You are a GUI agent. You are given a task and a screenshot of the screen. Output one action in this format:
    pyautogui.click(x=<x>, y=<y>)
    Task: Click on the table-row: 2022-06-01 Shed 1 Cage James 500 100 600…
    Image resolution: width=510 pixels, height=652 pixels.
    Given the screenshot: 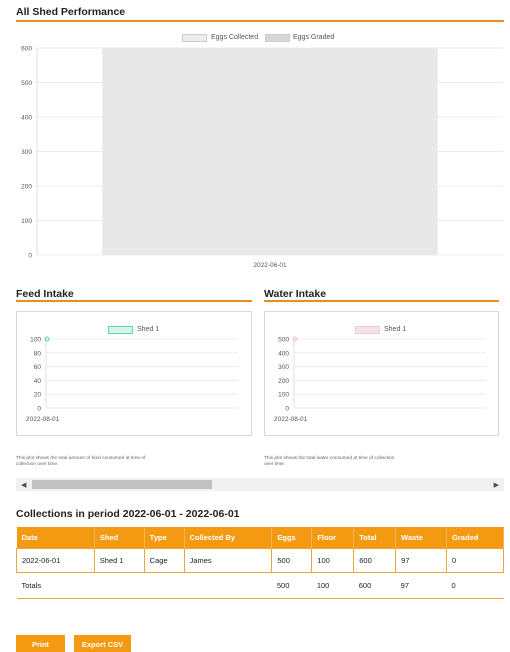 What is the action you would take?
    pyautogui.click(x=260, y=560)
    